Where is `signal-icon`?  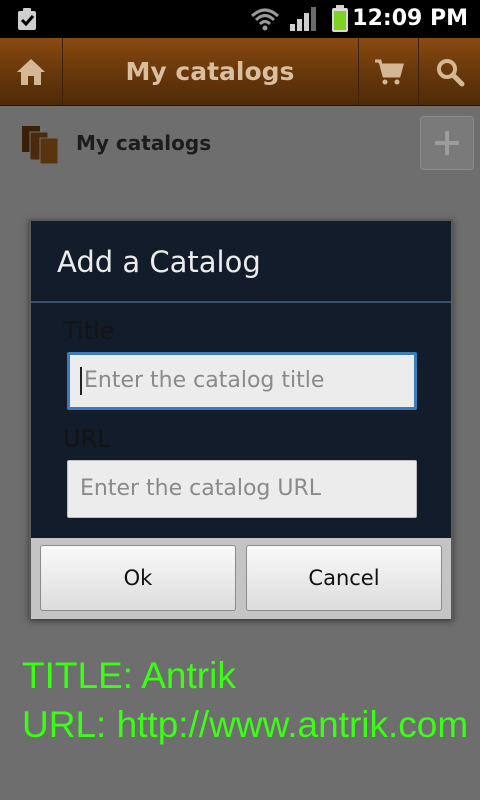 signal-icon is located at coordinates (303, 19).